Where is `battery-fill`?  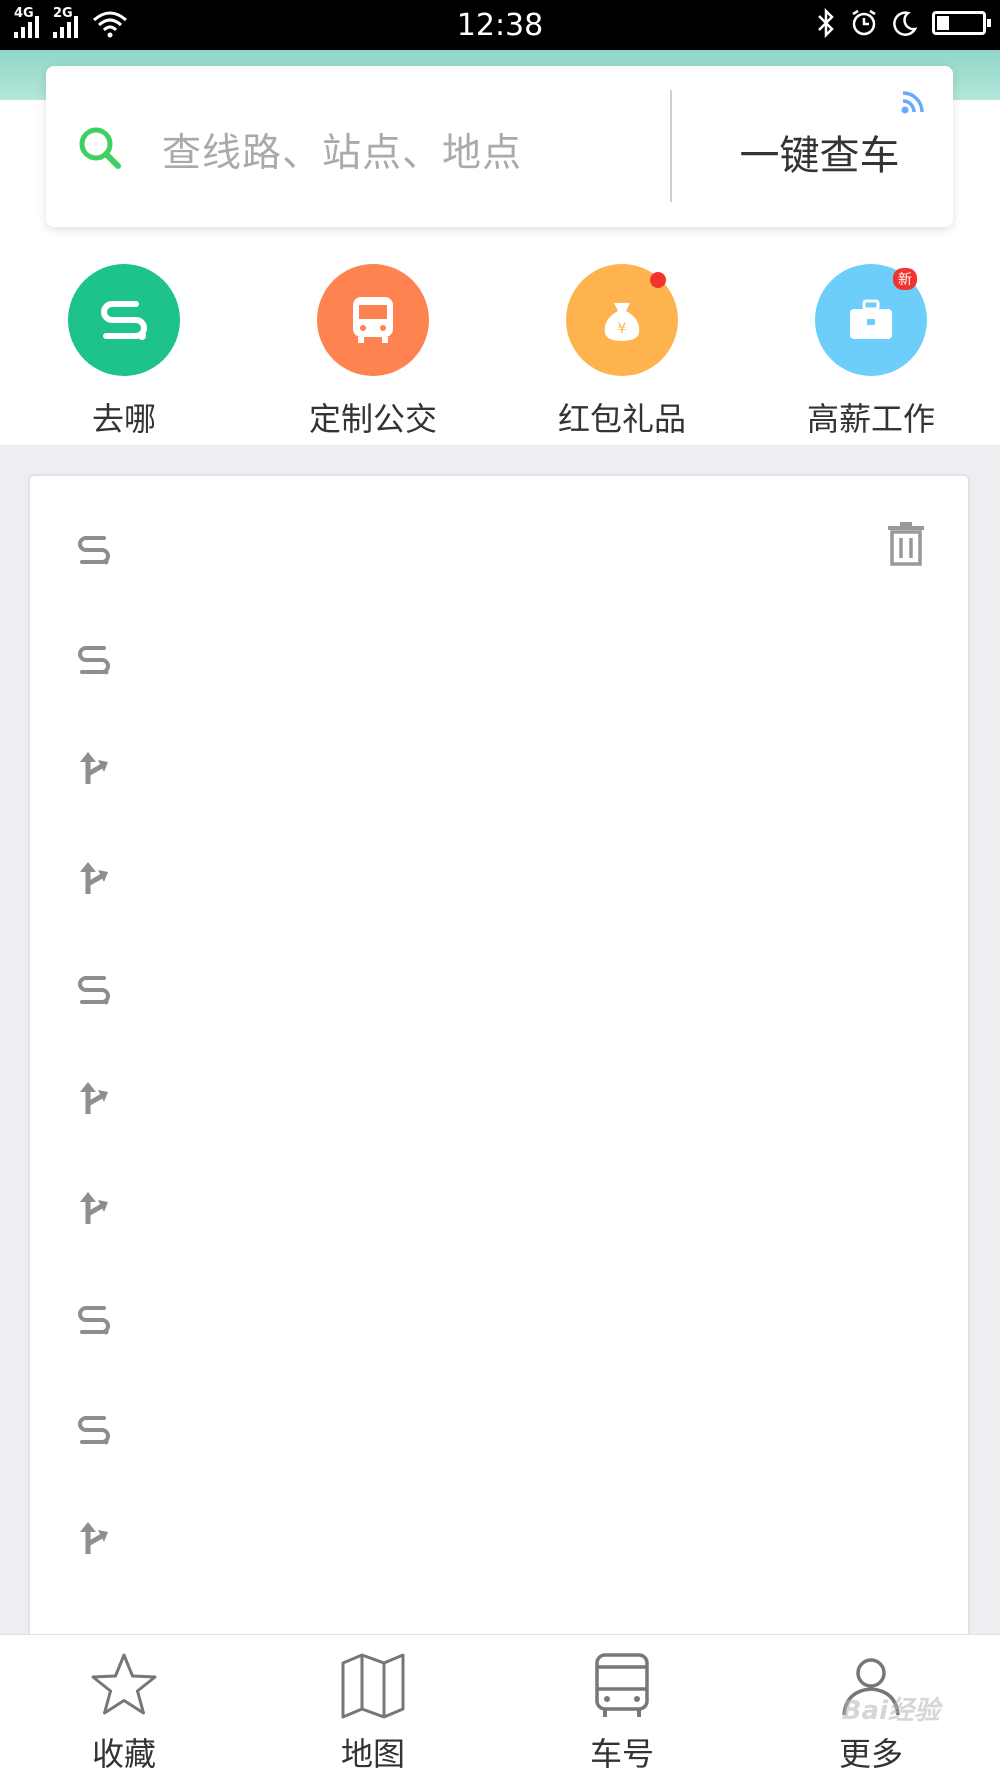
battery-fill is located at coordinates (943, 23).